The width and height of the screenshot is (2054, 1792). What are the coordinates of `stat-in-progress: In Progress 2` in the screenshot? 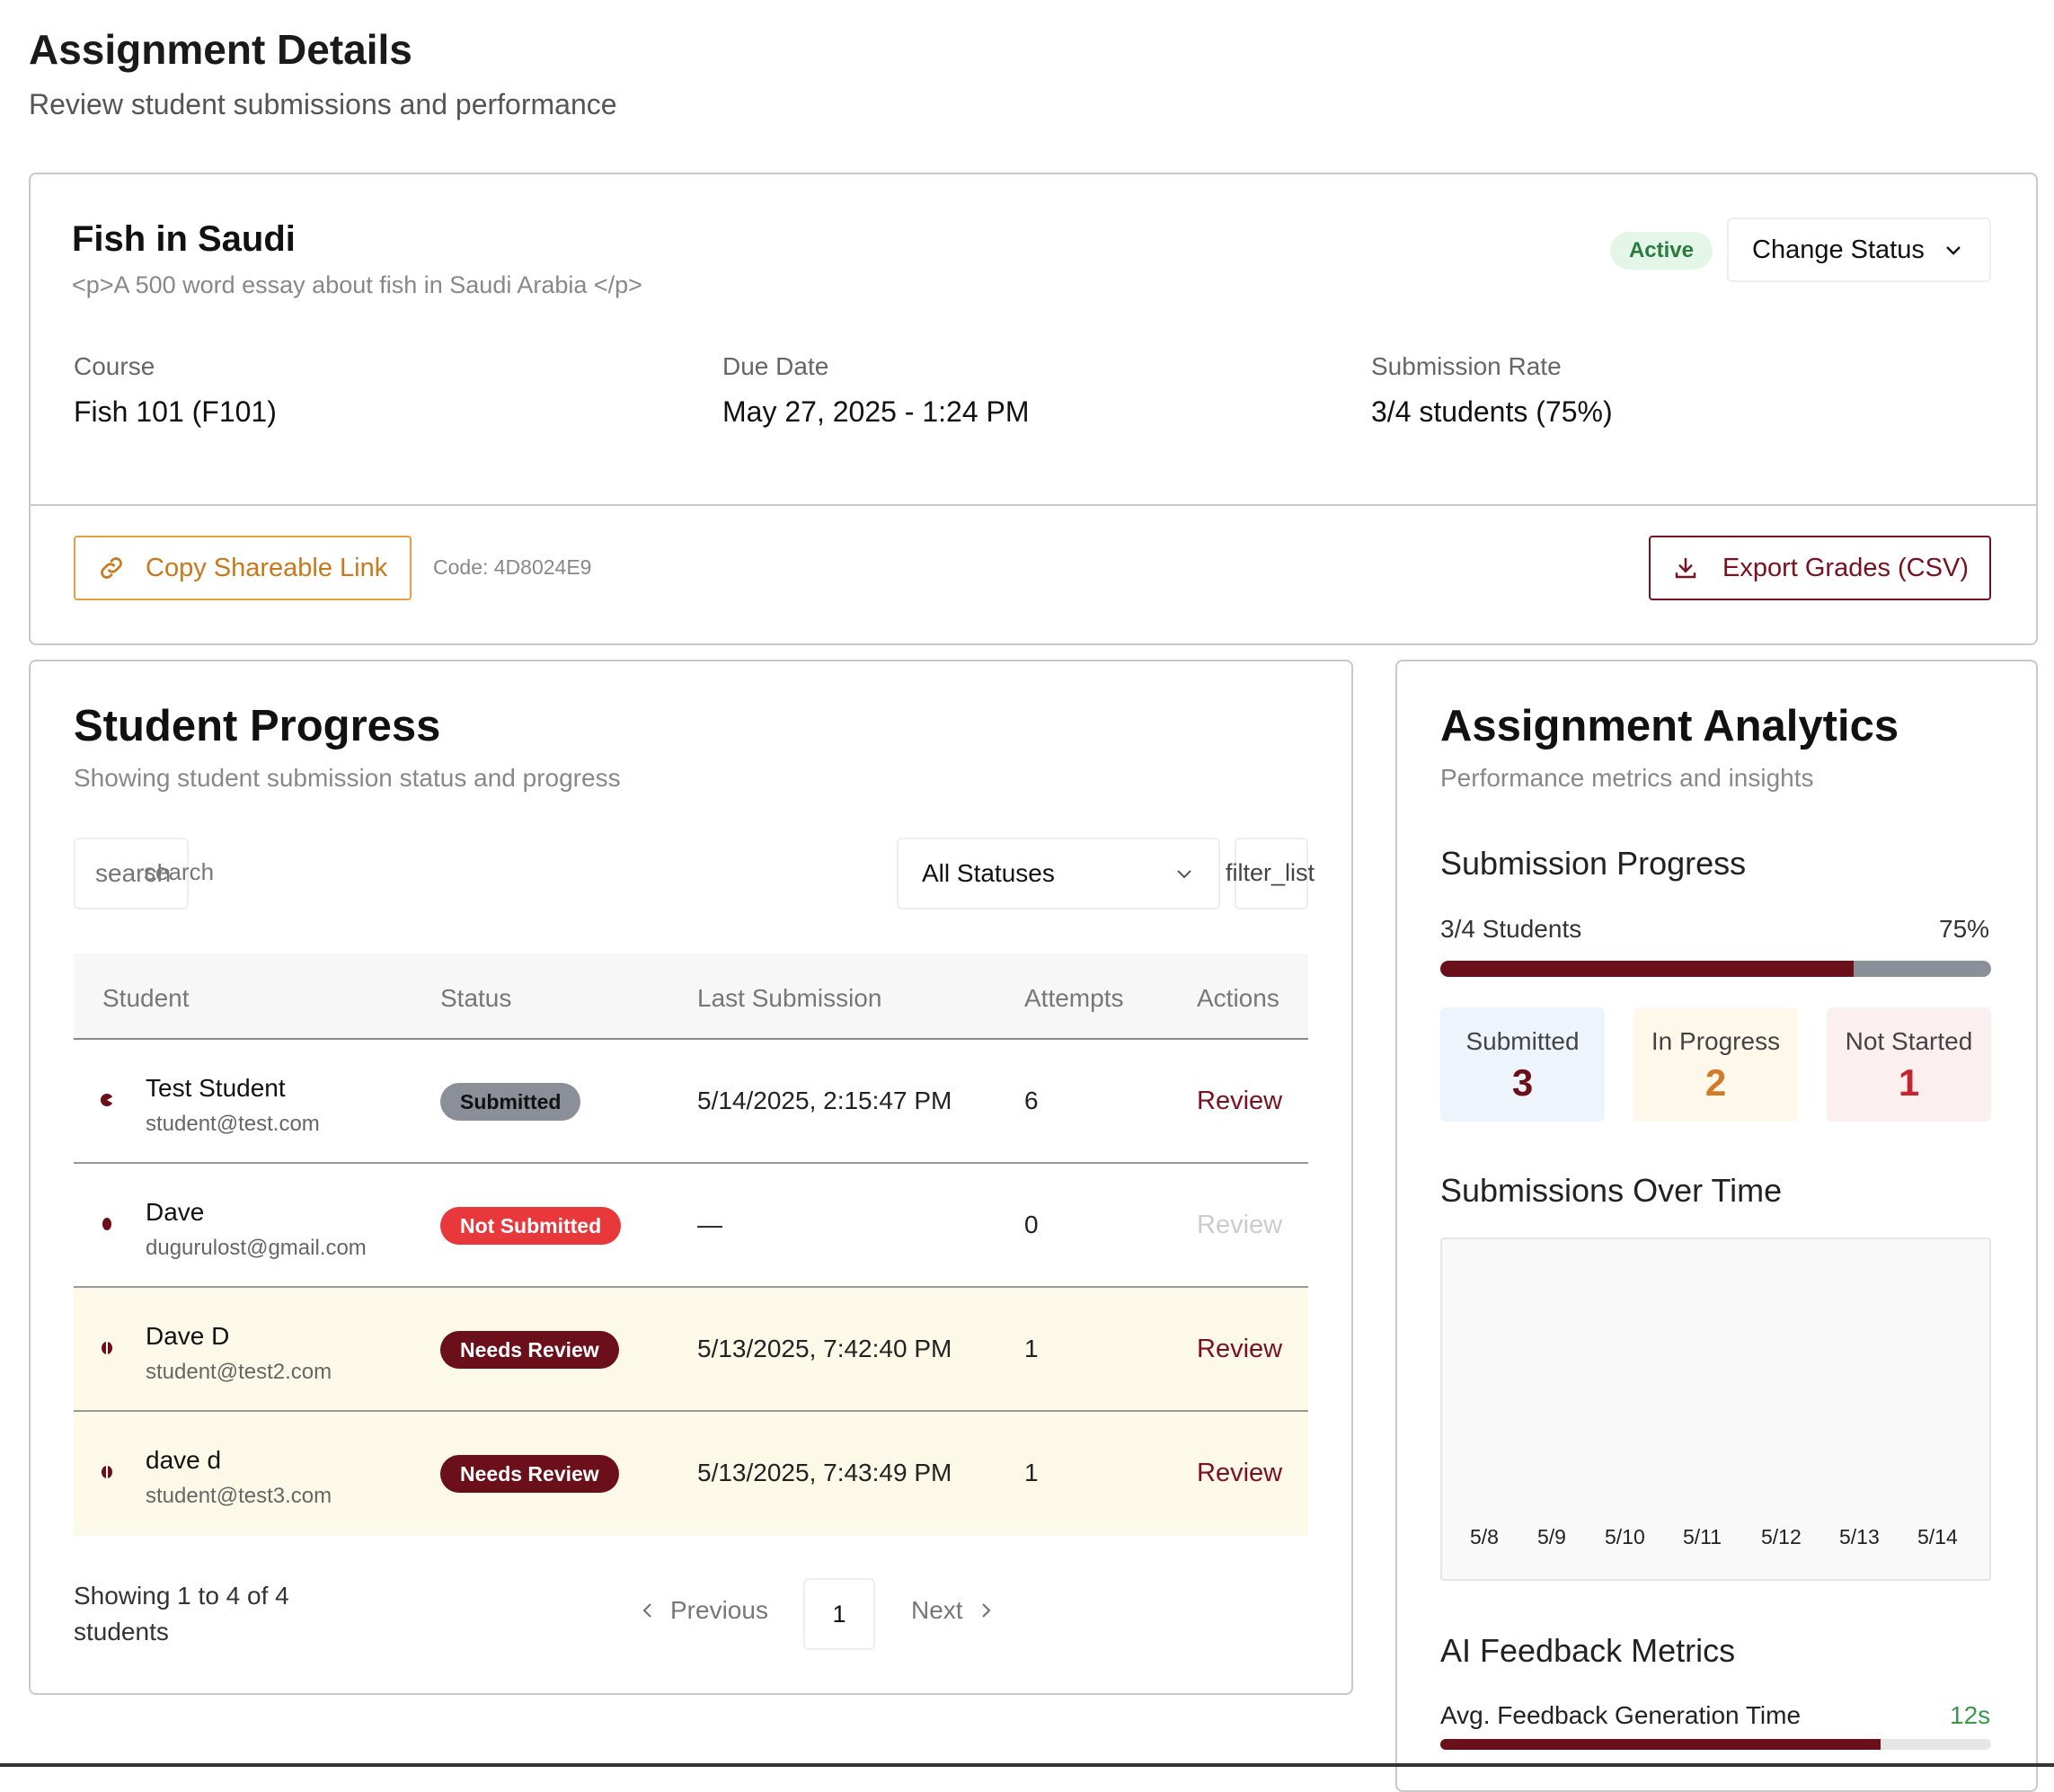 It's located at (1715, 1064).